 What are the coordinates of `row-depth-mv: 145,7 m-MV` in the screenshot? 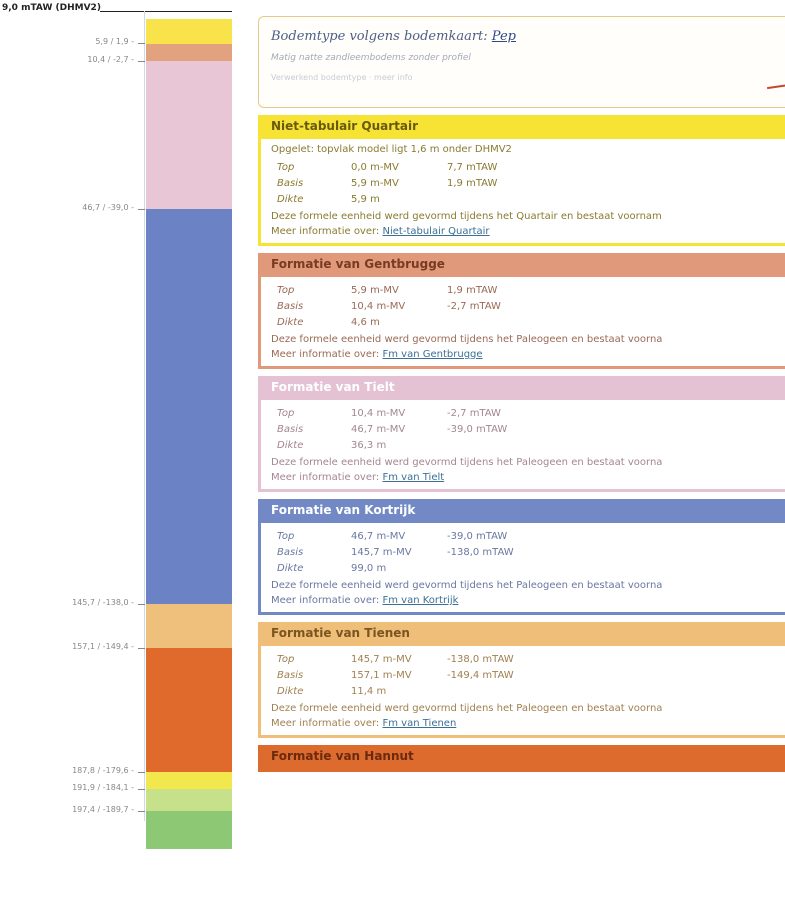 It's located at (381, 552).